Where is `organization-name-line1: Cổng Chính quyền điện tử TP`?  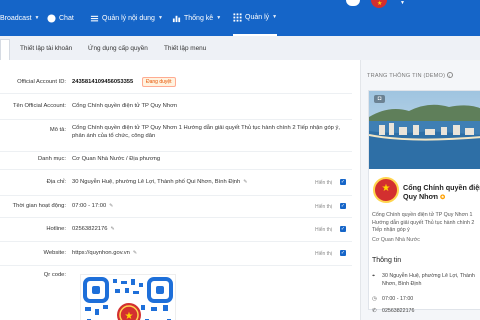 organization-name-line1: Cổng Chính quyền điện tử TP is located at coordinates (441, 187).